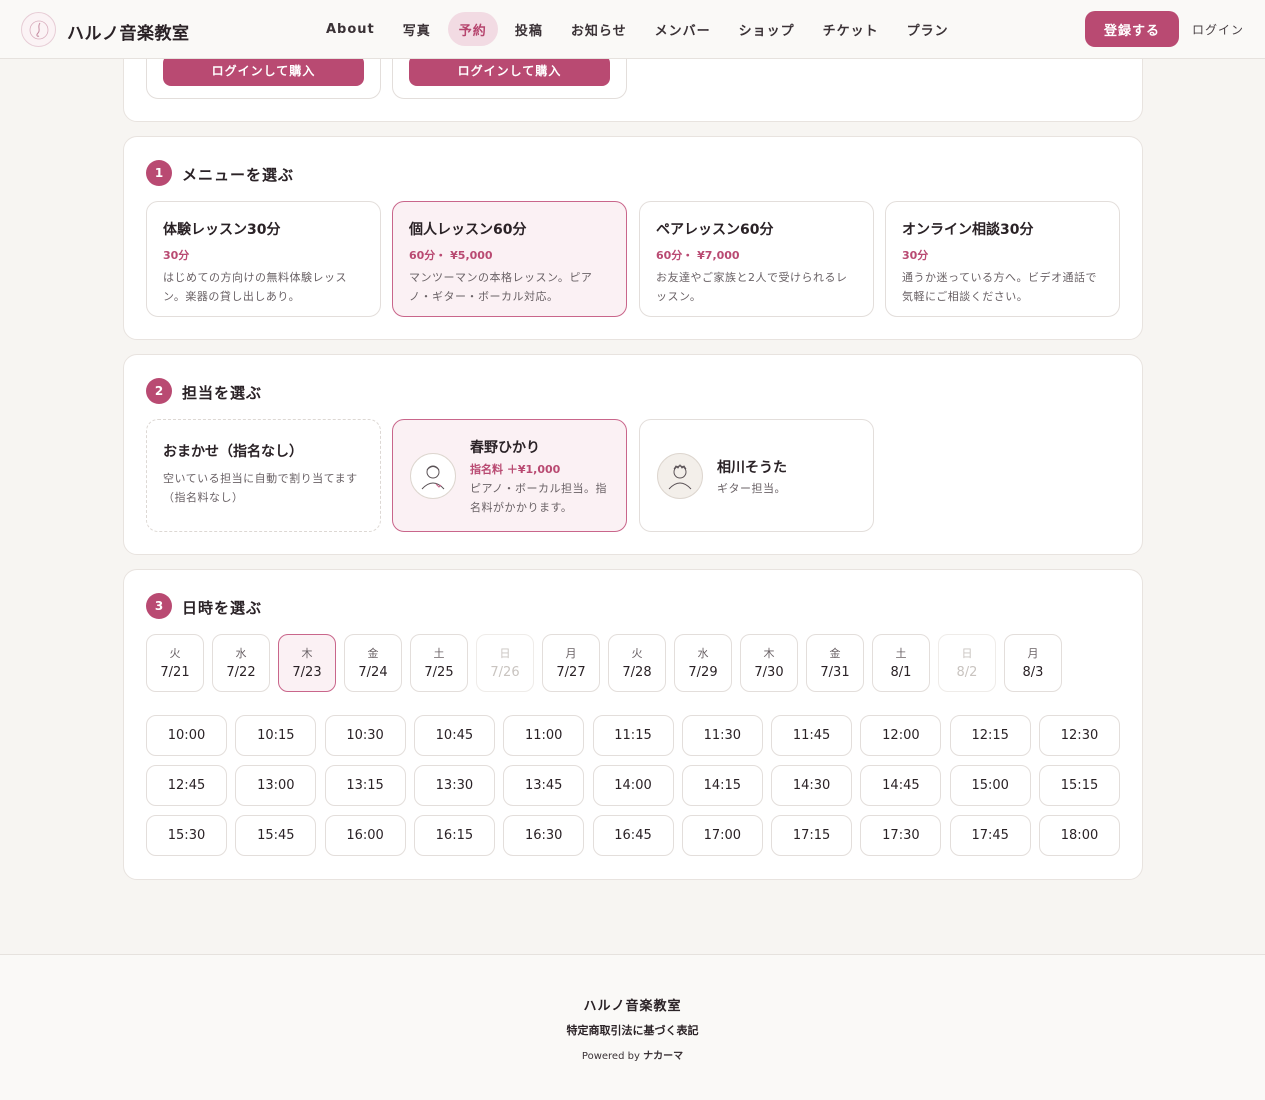 This screenshot has width=1265, height=1100. I want to click on nav-plans: プラン, so click(928, 29).